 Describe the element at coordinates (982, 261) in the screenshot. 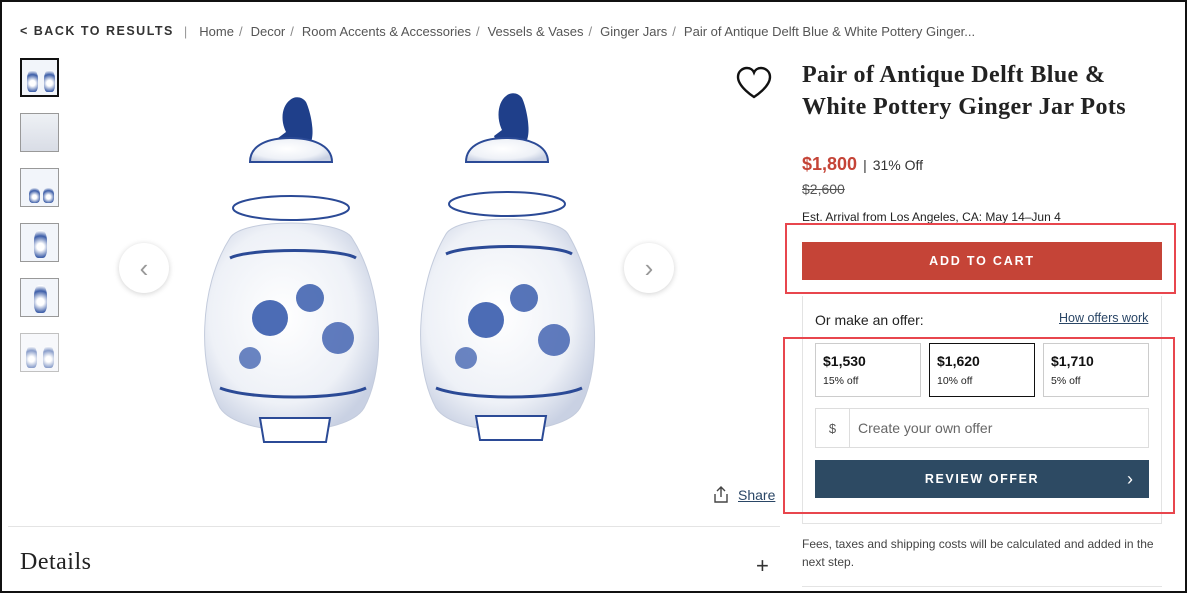

I see `add-to-cart-button: ADD TO CART` at that location.